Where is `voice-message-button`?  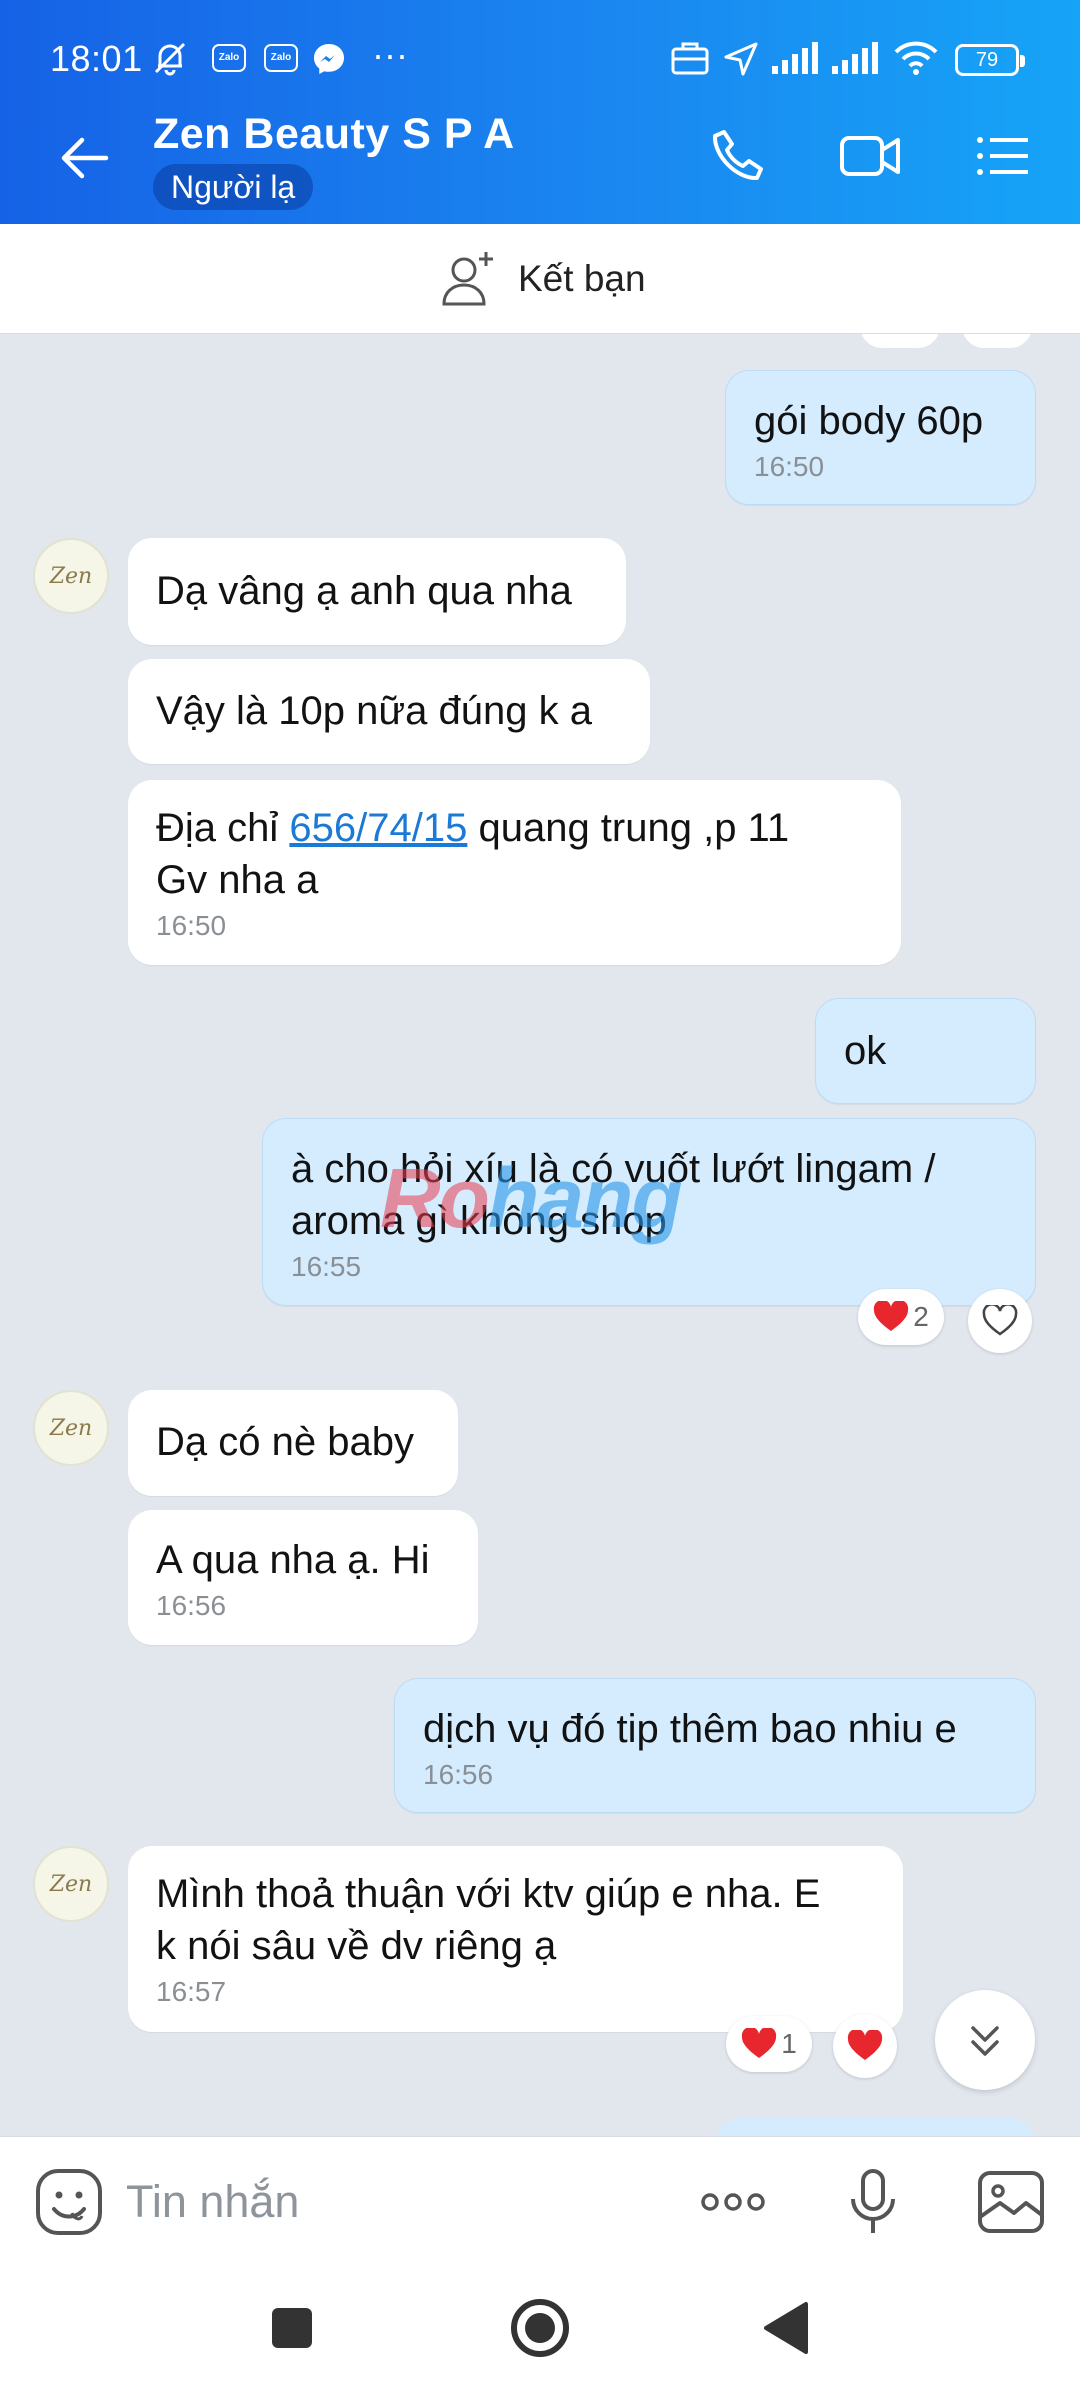 voice-message-button is located at coordinates (873, 2202).